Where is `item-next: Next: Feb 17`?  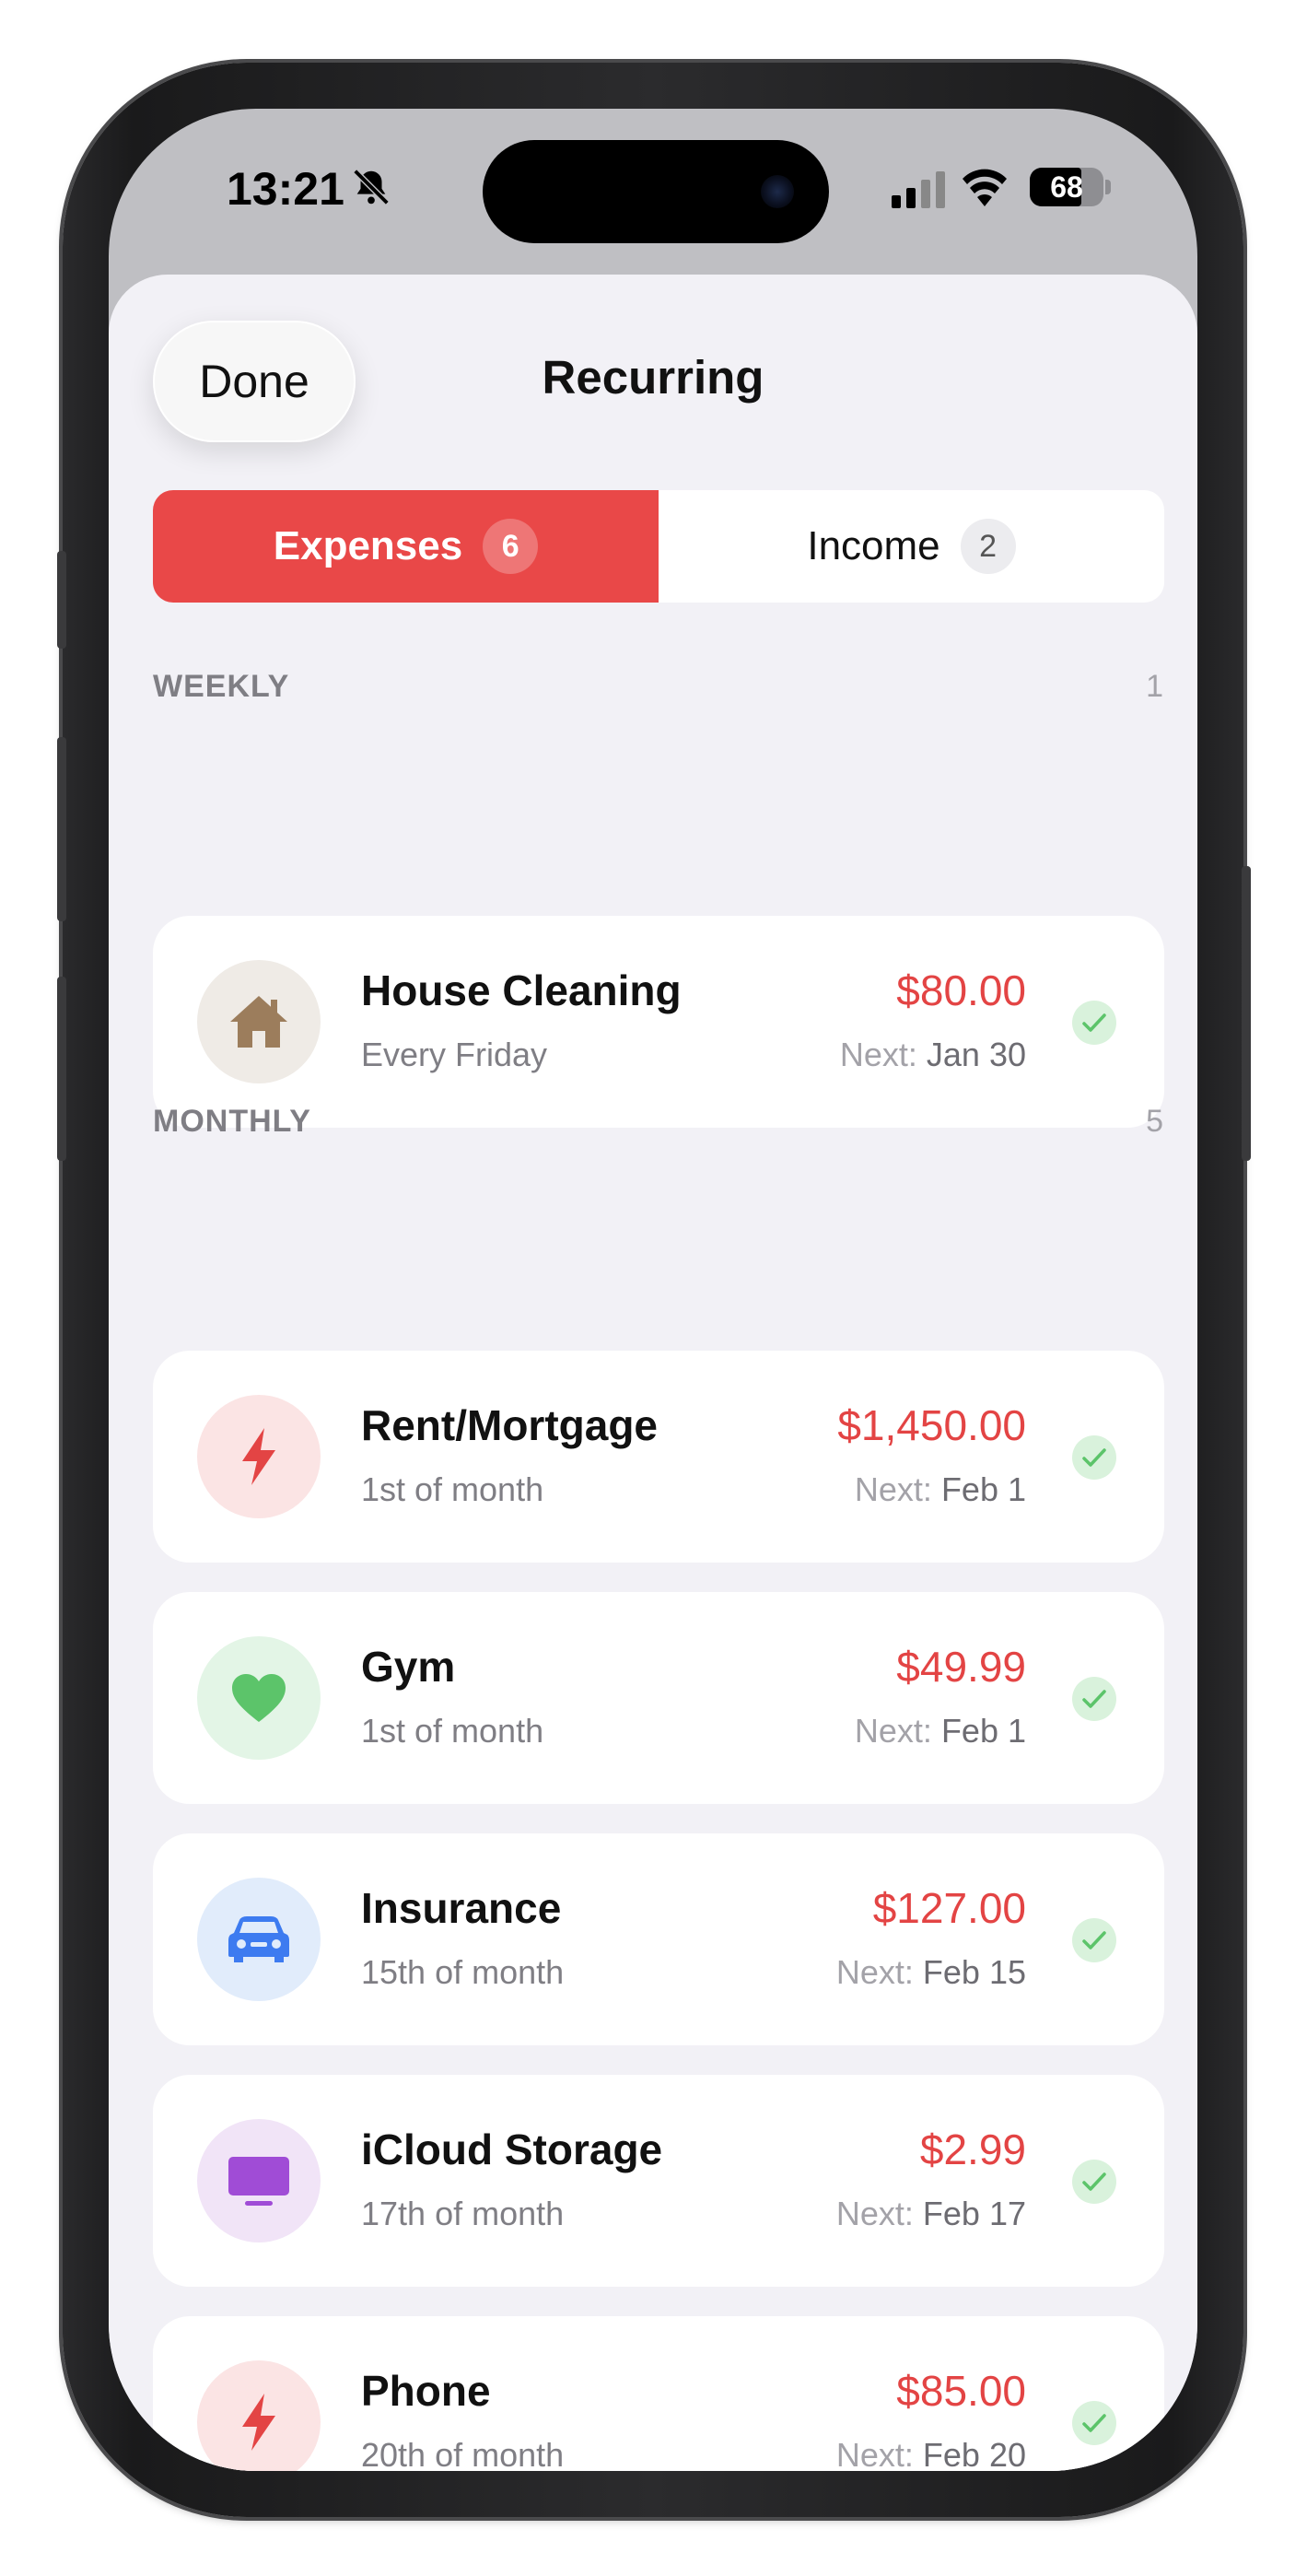
item-next: Next: Feb 17 is located at coordinates (931, 2214).